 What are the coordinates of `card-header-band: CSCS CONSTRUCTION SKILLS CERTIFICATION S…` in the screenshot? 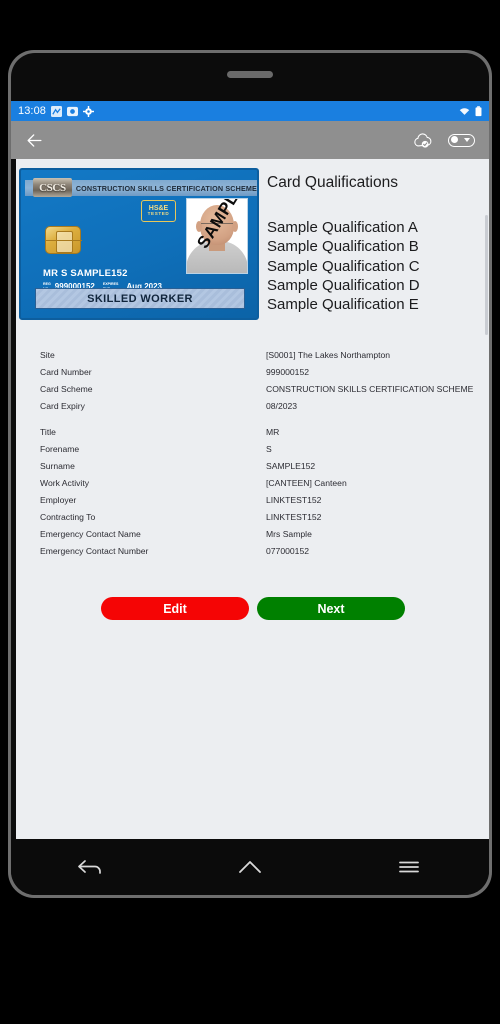 It's located at (141, 187).